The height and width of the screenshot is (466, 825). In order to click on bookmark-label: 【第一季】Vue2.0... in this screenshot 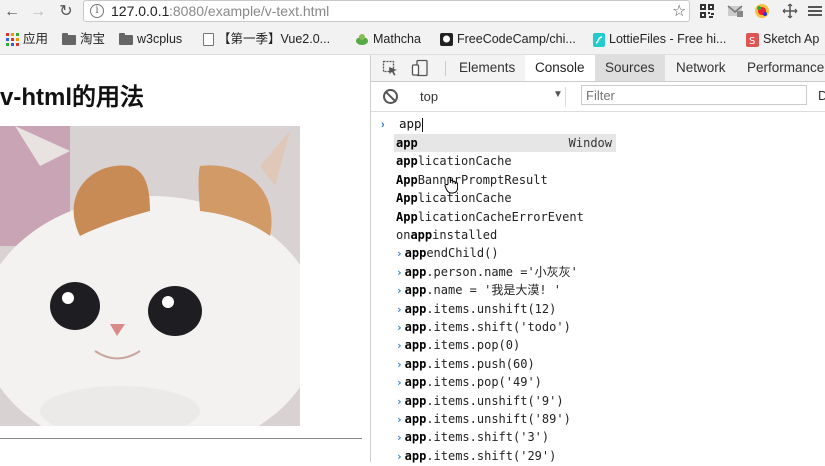, I will do `click(274, 39)`.